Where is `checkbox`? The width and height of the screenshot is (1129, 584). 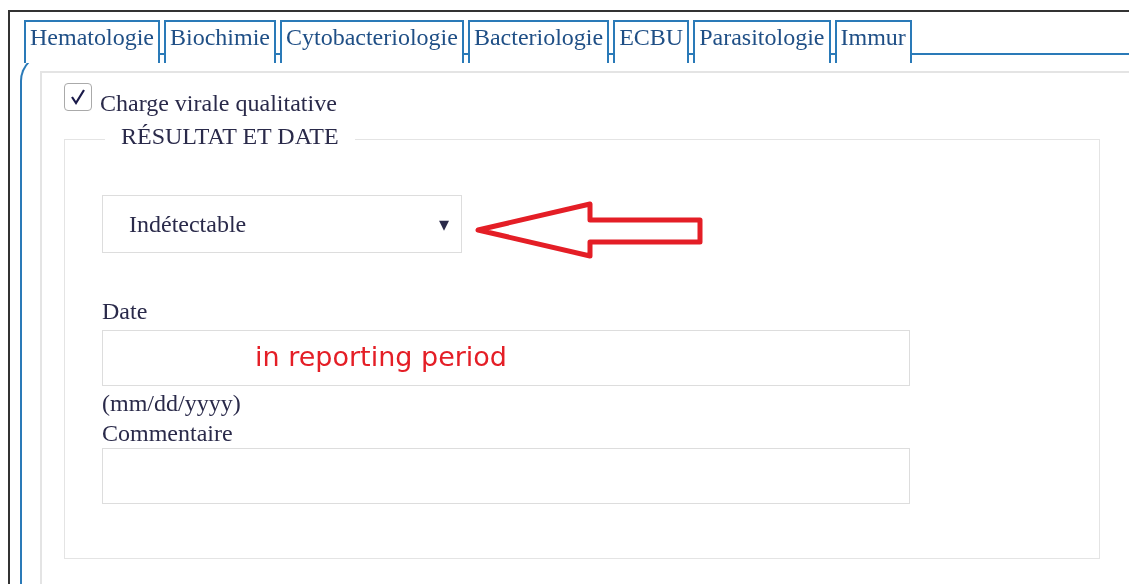
checkbox is located at coordinates (78, 97).